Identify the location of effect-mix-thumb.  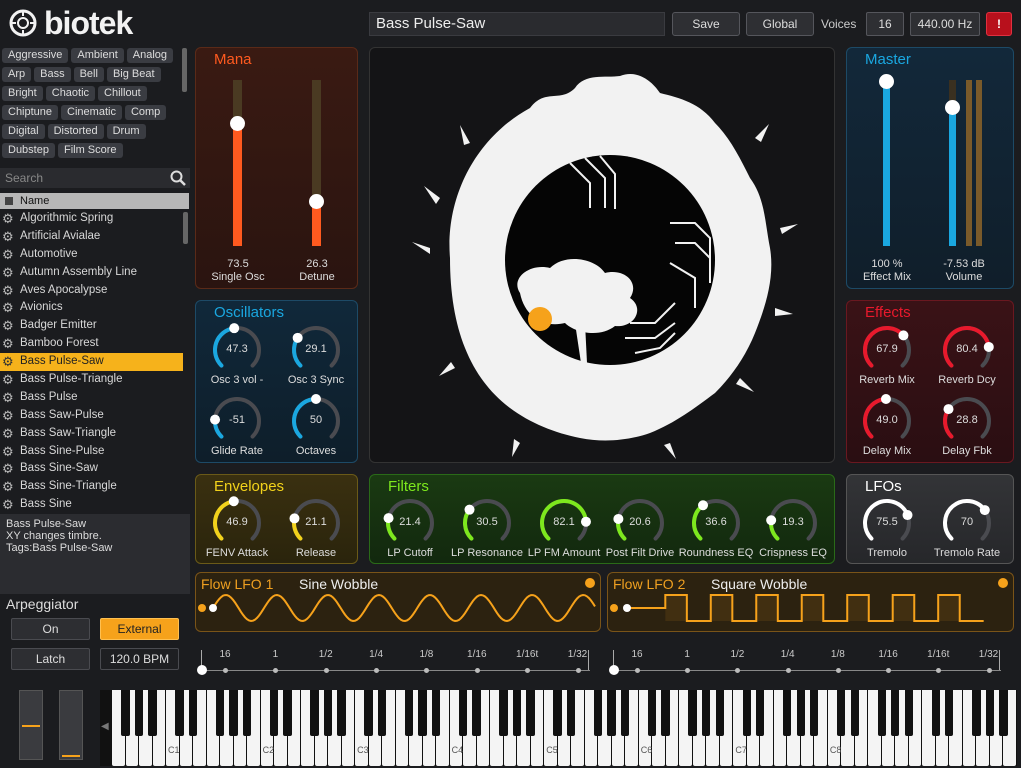
(886, 81).